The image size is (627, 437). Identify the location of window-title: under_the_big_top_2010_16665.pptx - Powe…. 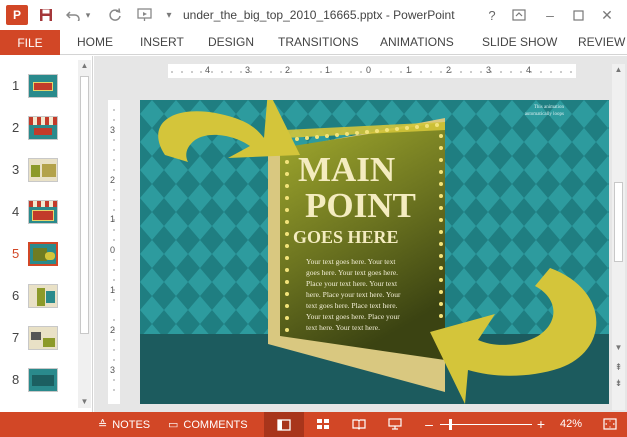
(319, 15).